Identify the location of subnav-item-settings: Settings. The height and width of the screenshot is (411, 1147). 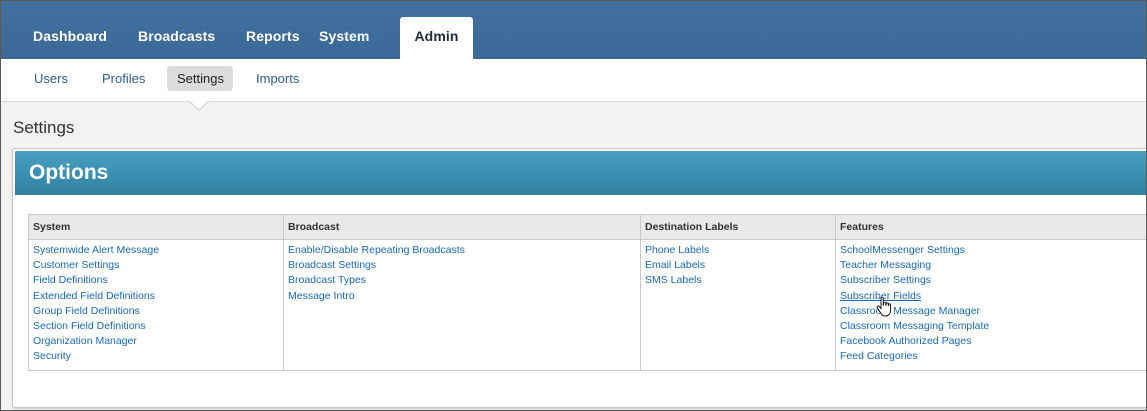
(200, 78).